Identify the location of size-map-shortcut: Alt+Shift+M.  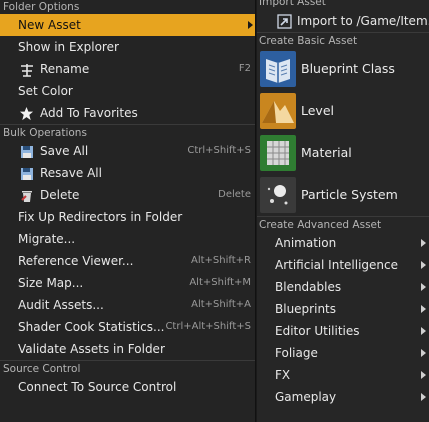
(220, 282).